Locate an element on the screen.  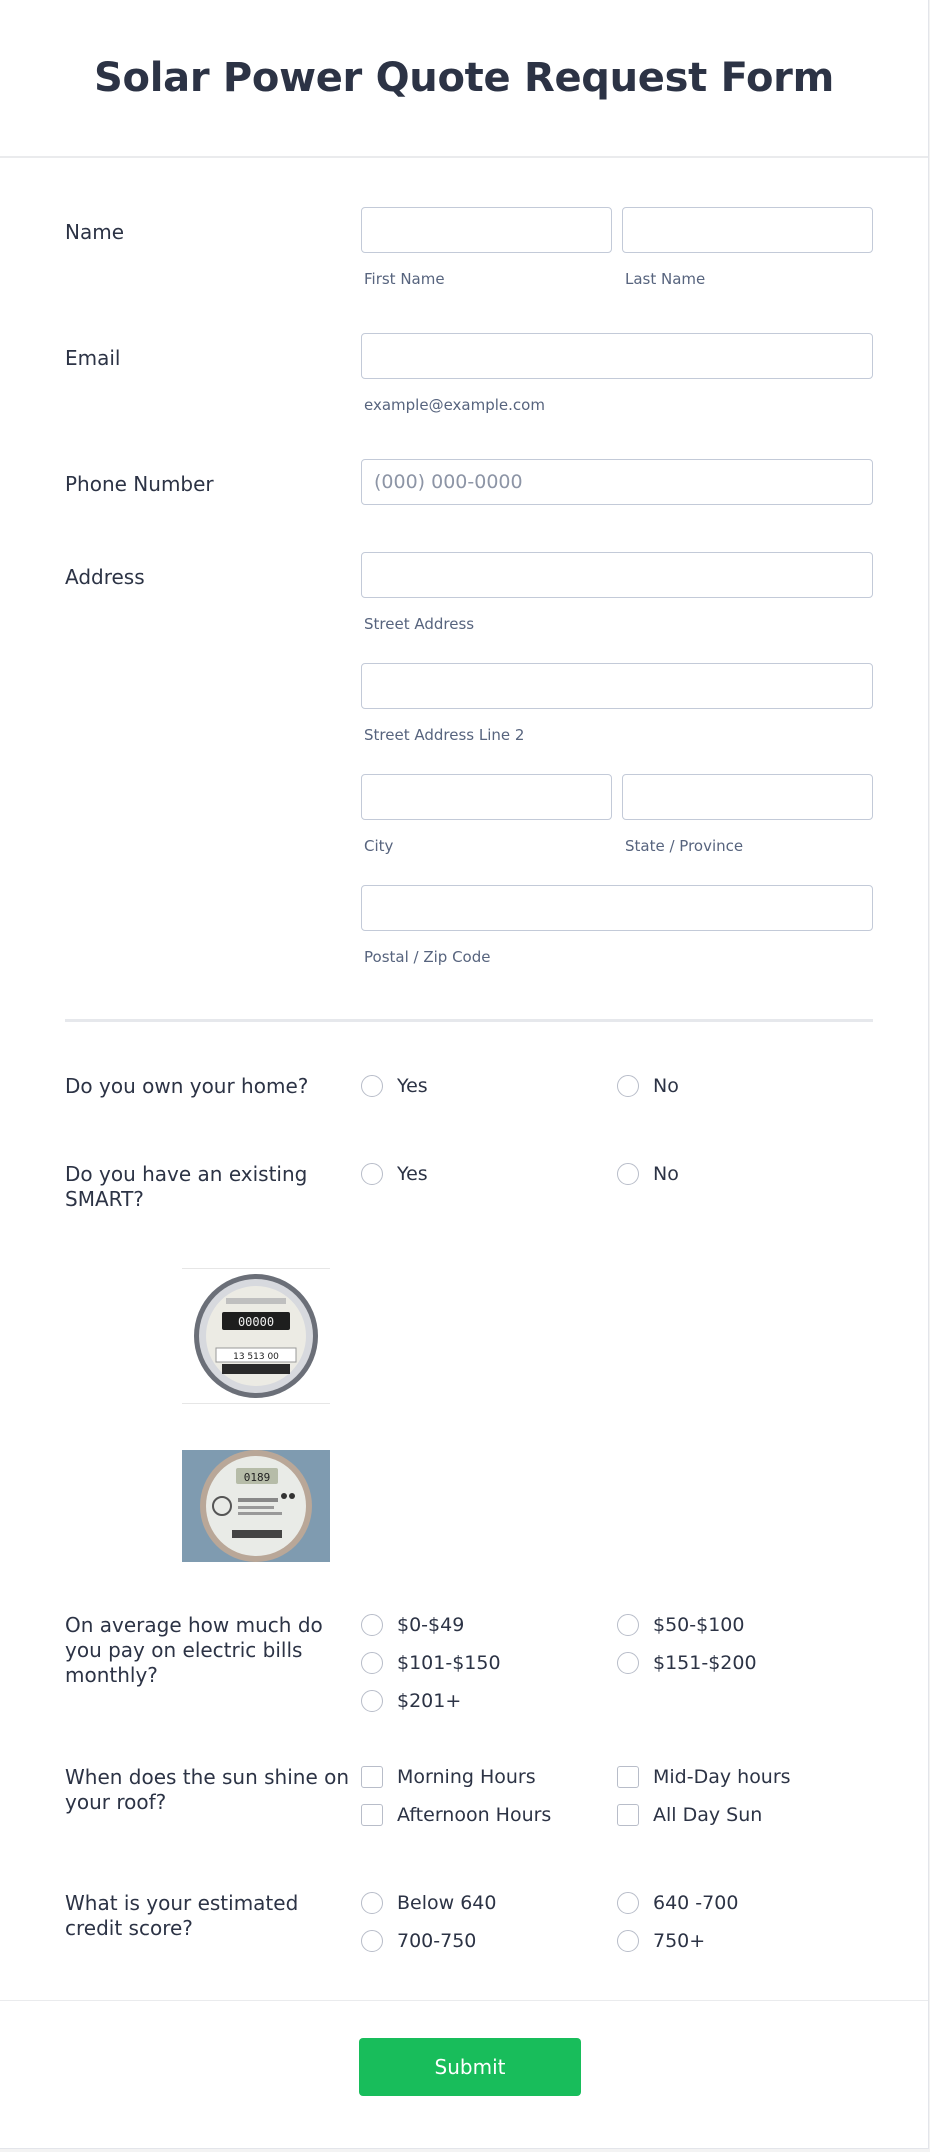
radio-label: $151-$200 is located at coordinates (705, 1663).